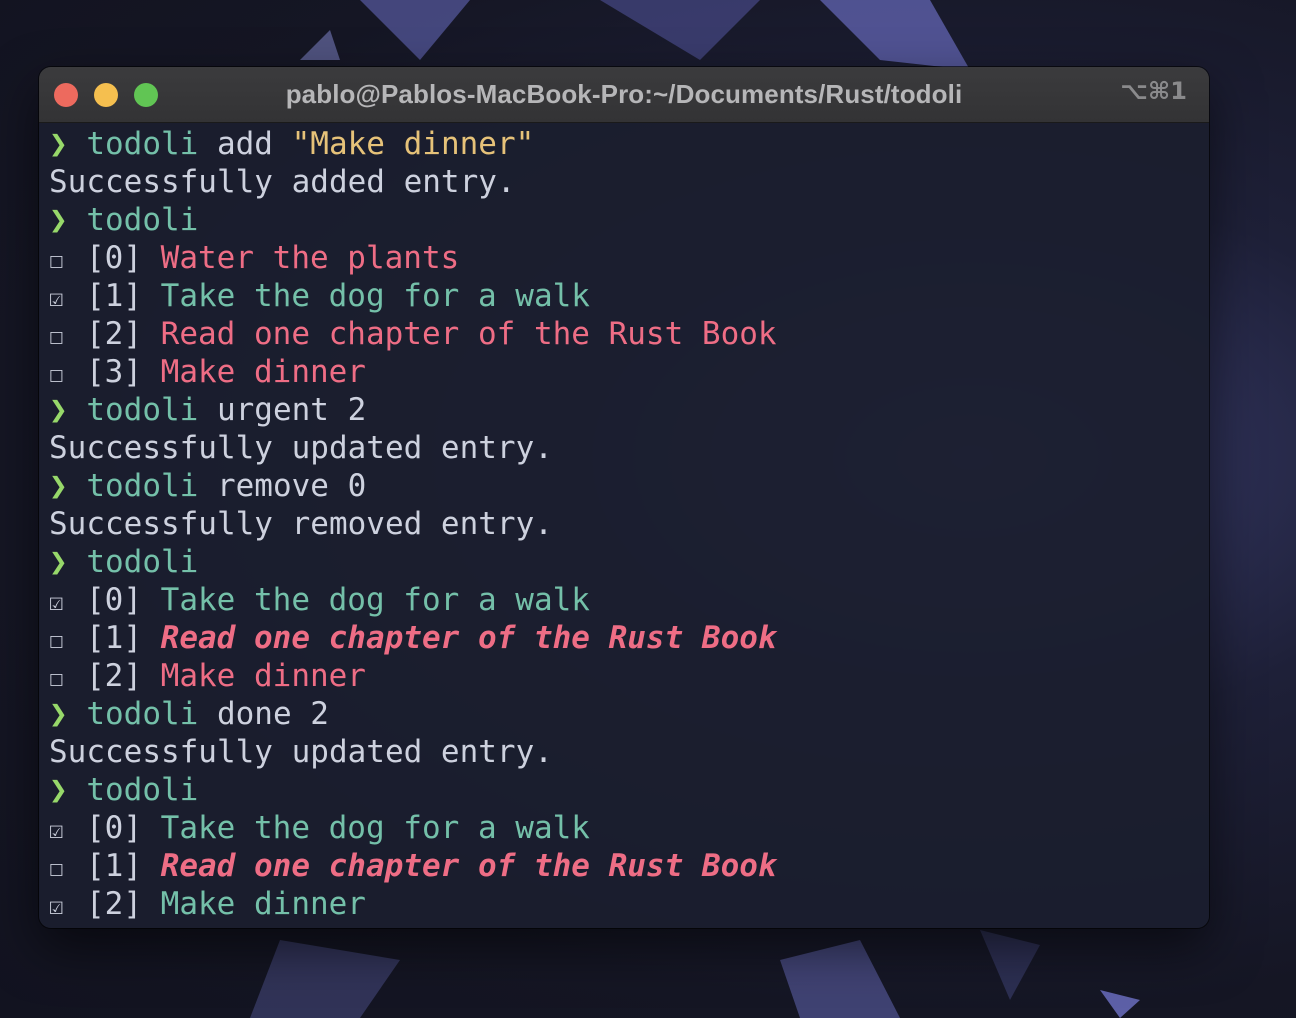  I want to click on todo-item: ☐ [0] Water the plants, so click(624, 258).